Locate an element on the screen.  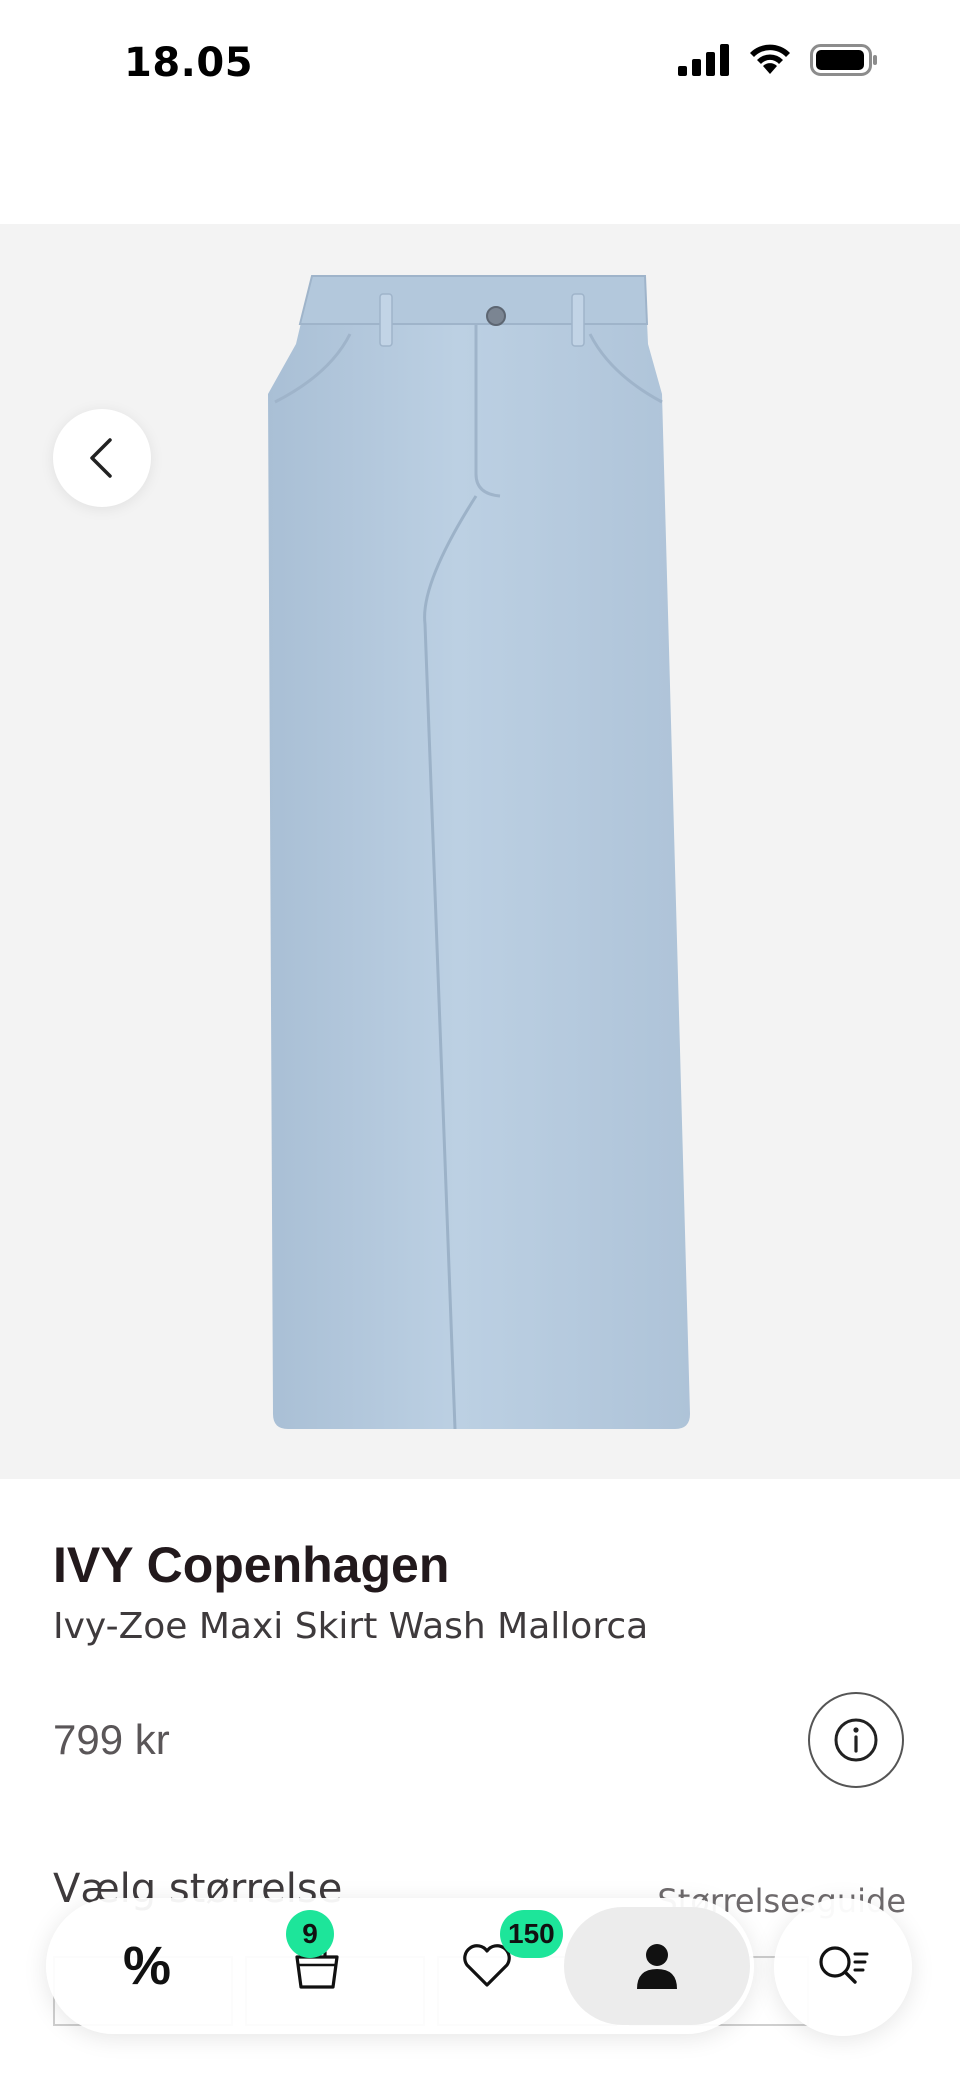
favorites-count-badge: 150 is located at coordinates (531, 1934).